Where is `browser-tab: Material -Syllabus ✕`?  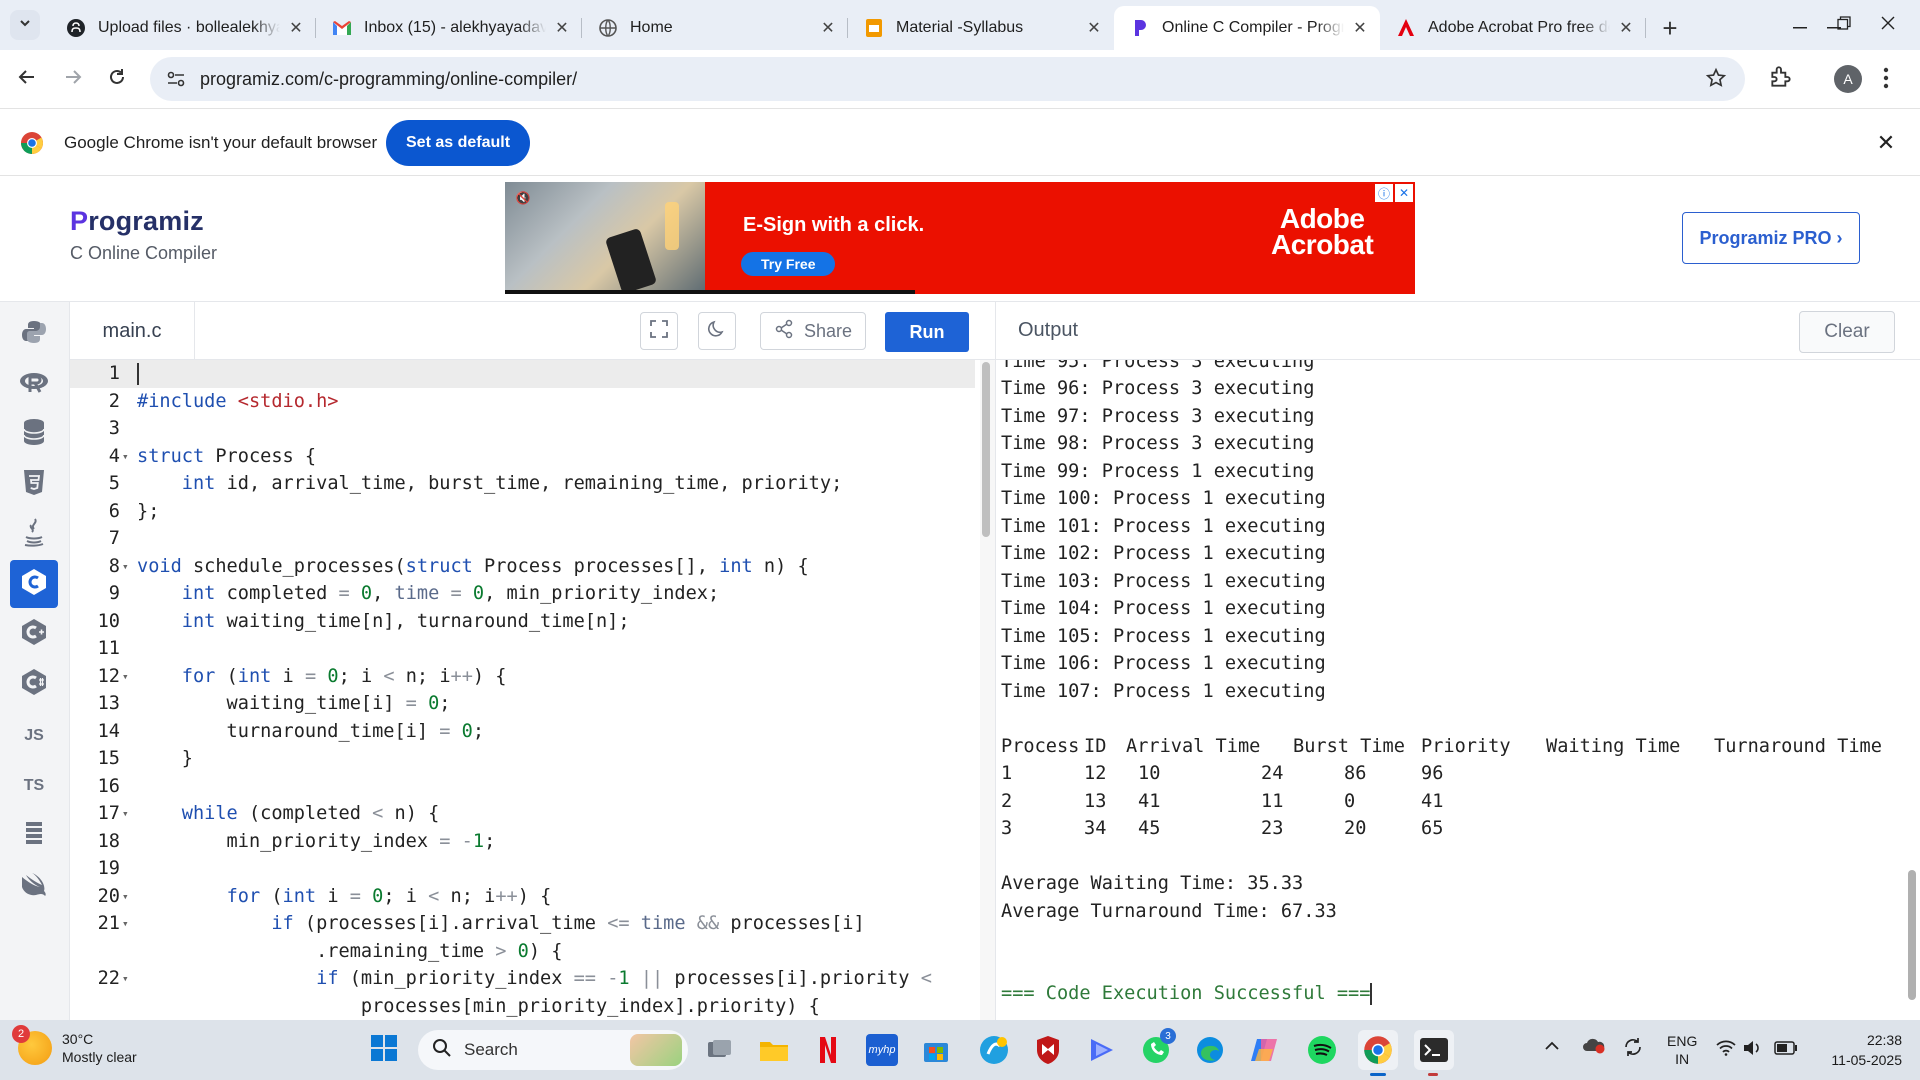
browser-tab: Material -Syllabus ✕ is located at coordinates (981, 28).